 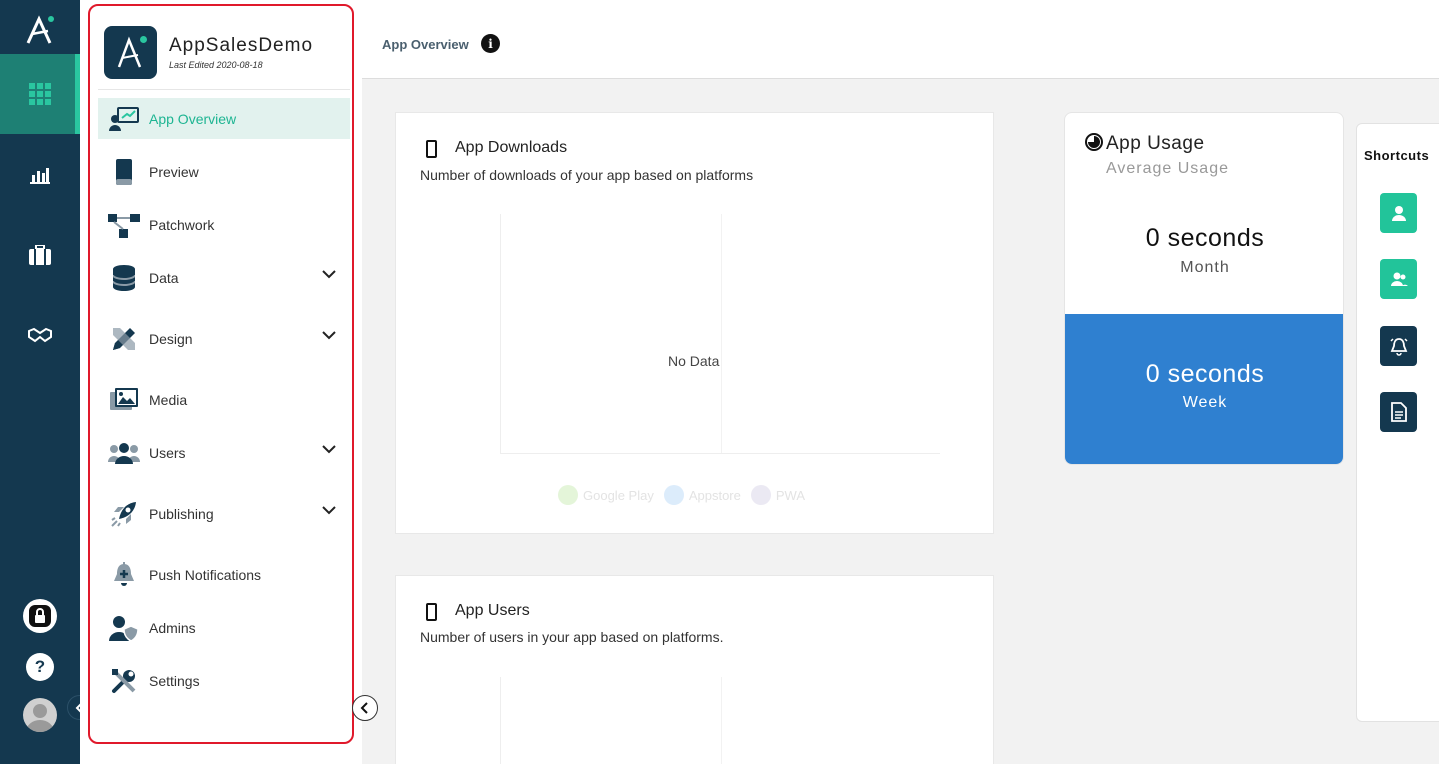 I want to click on info-icon: i, so click(x=490, y=43).